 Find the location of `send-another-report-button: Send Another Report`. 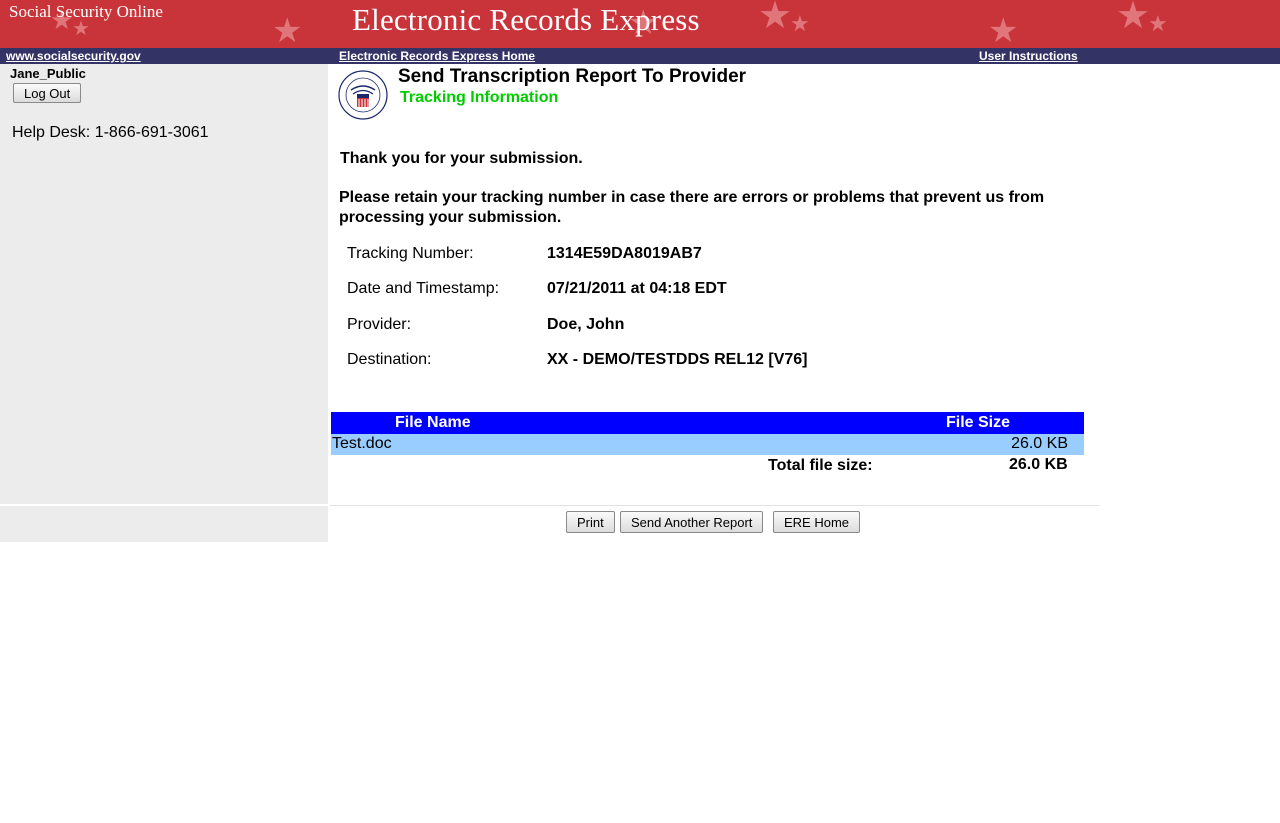

send-another-report-button: Send Another Report is located at coordinates (692, 522).